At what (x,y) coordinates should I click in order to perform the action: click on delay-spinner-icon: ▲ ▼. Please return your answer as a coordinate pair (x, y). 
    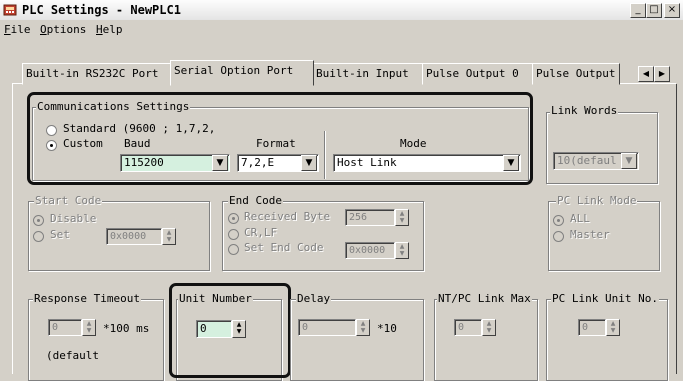
    Looking at the image, I should click on (363, 327).